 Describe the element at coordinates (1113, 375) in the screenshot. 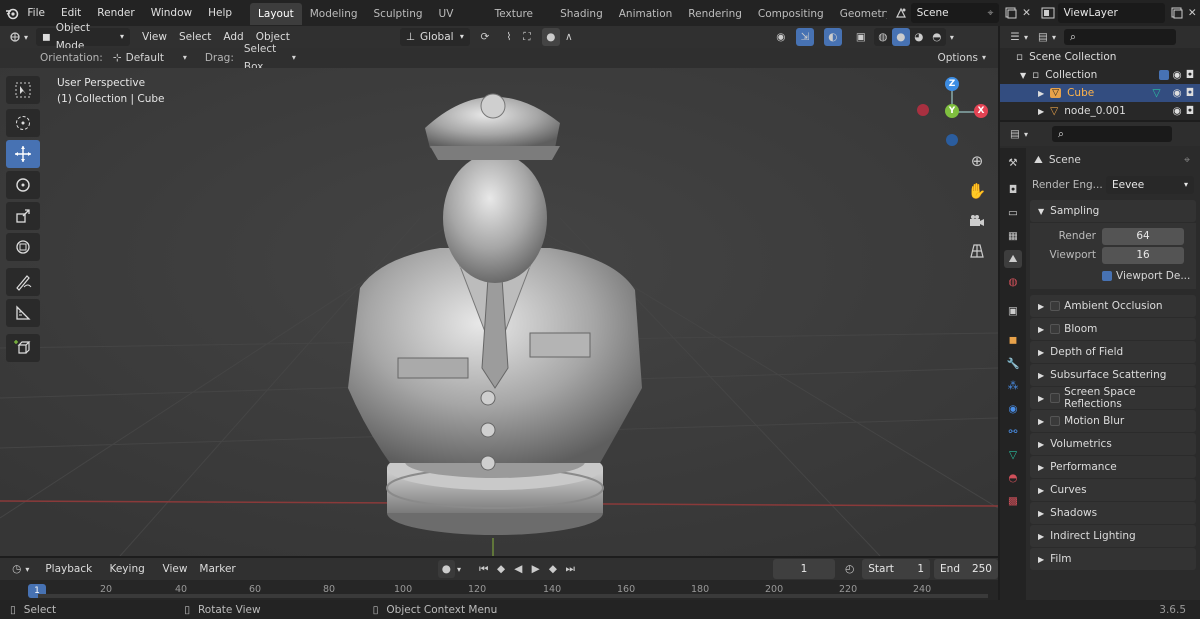

I see `panel-subsurface-scattering: ▶ Subsurface Scattering` at that location.